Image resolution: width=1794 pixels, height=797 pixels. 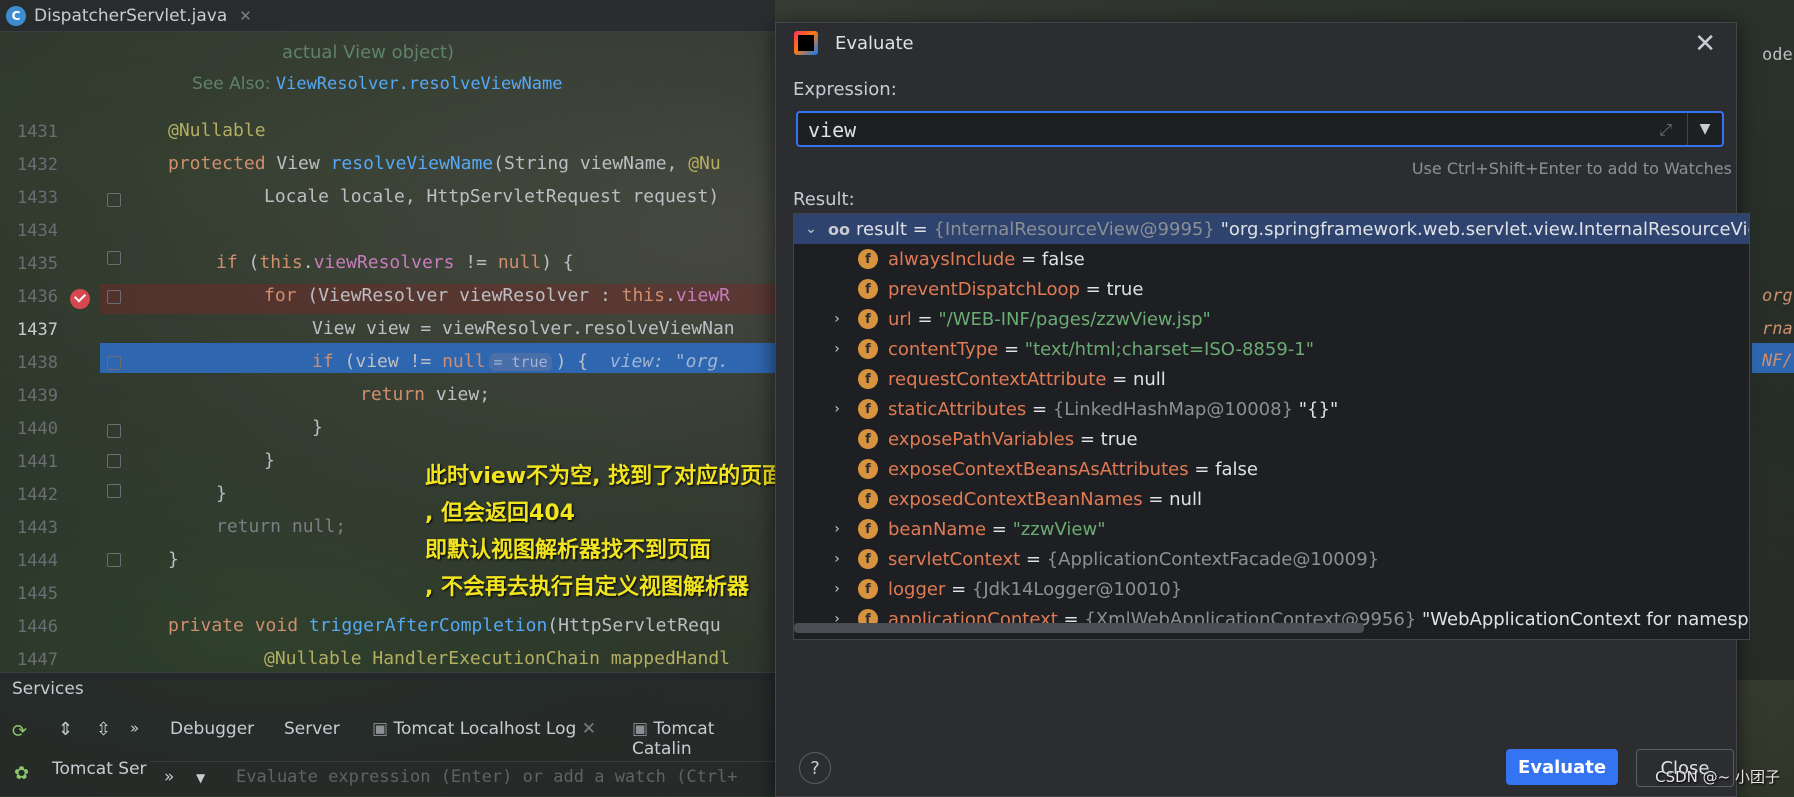 I want to click on line-number: 1446, so click(x=29, y=627).